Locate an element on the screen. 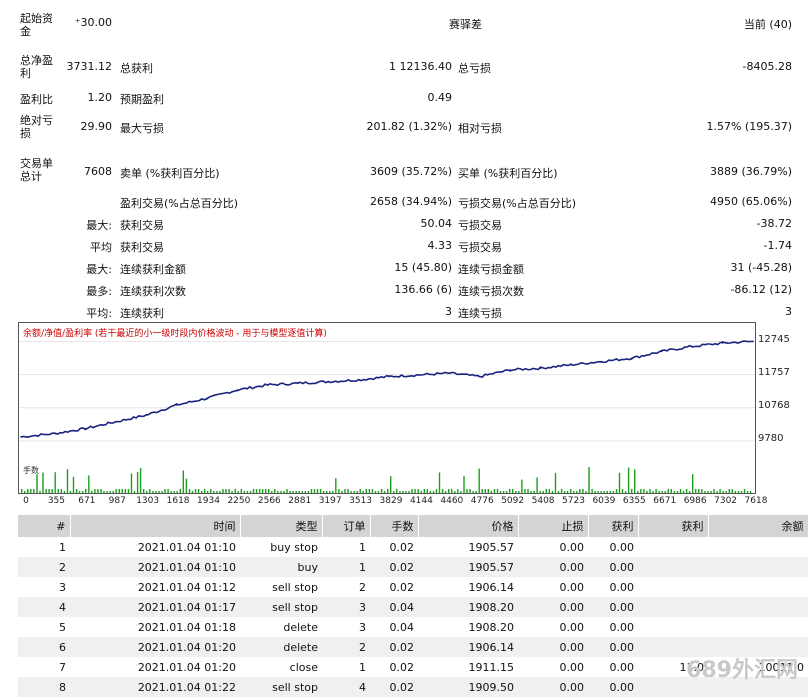 This screenshot has width=808, height=697. avg-consec-loss-value: 3 is located at coordinates (788, 311).